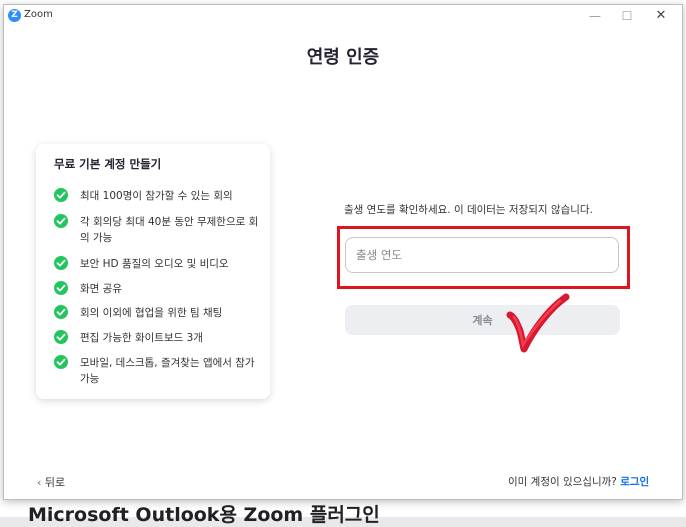  Describe the element at coordinates (634, 482) in the screenshot. I see `login-link: 로그인` at that location.